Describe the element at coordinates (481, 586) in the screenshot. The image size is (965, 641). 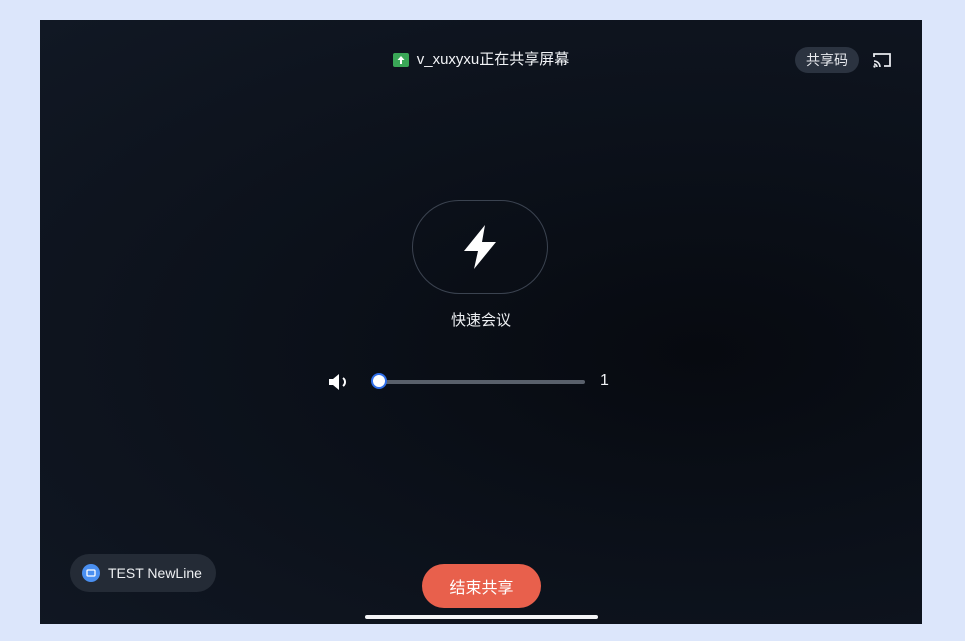
I see `end-share-button: 结束共享` at that location.